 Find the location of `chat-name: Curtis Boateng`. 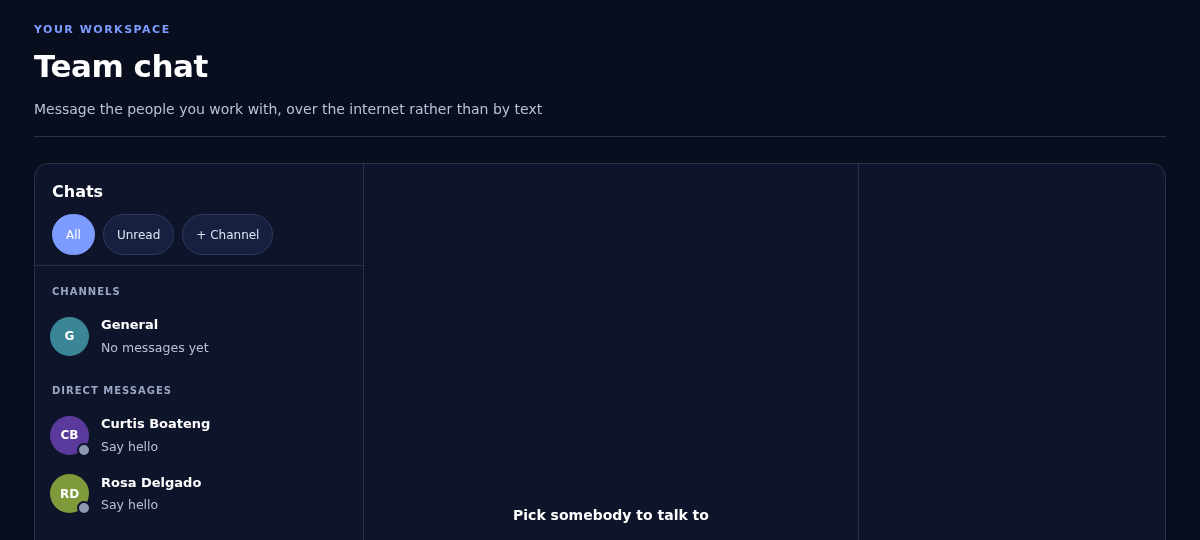

chat-name: Curtis Boateng is located at coordinates (156, 424).